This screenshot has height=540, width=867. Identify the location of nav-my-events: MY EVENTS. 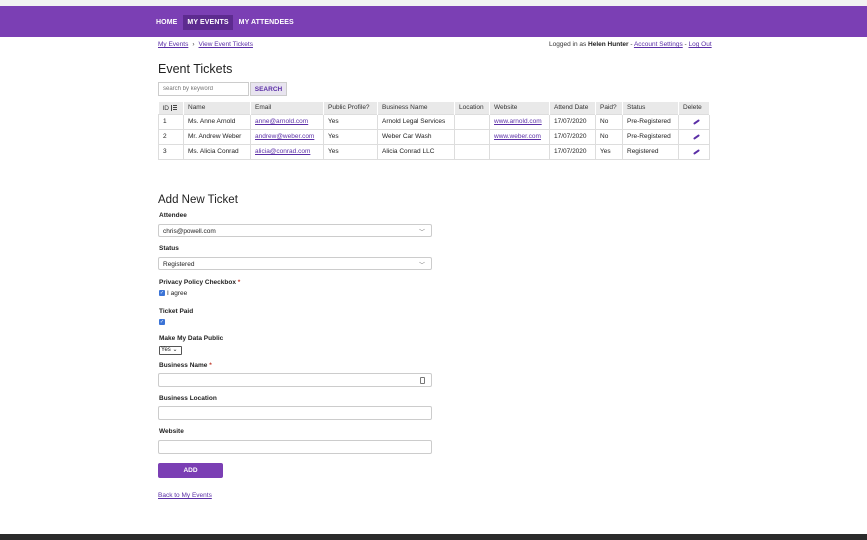
(208, 22).